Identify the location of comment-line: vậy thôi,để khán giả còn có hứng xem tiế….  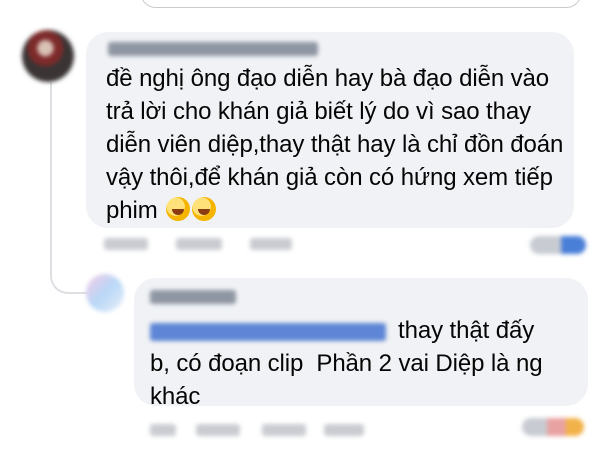
(329, 177).